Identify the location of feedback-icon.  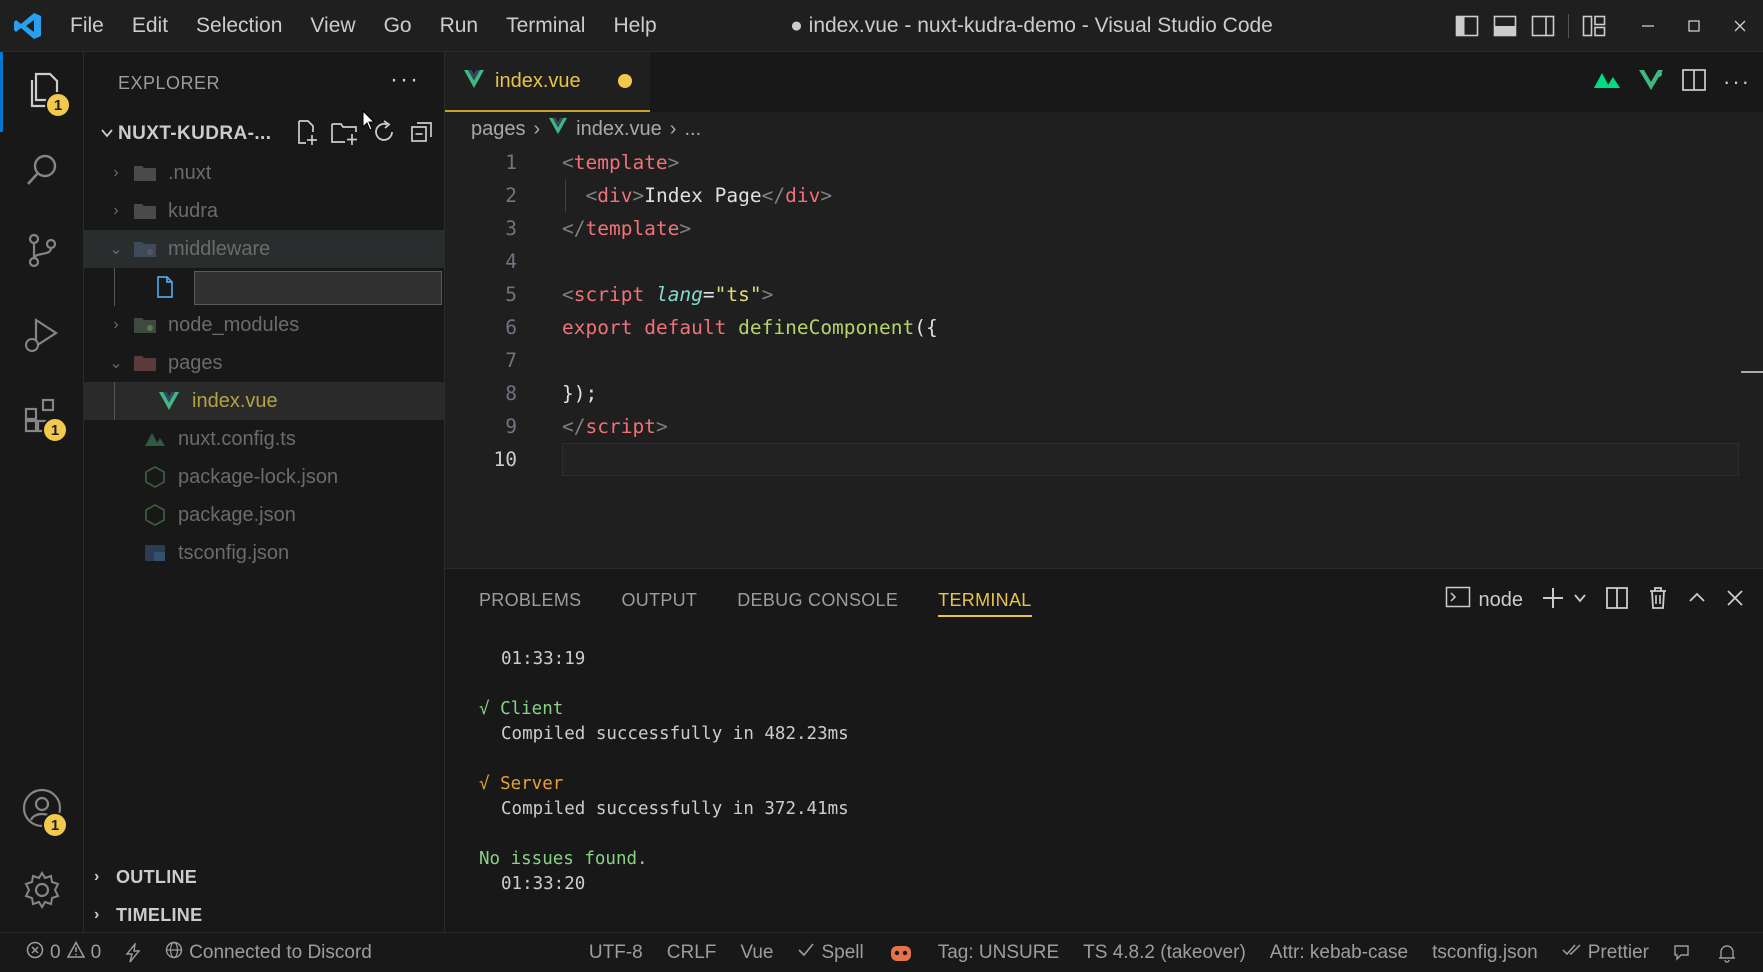
(1683, 952).